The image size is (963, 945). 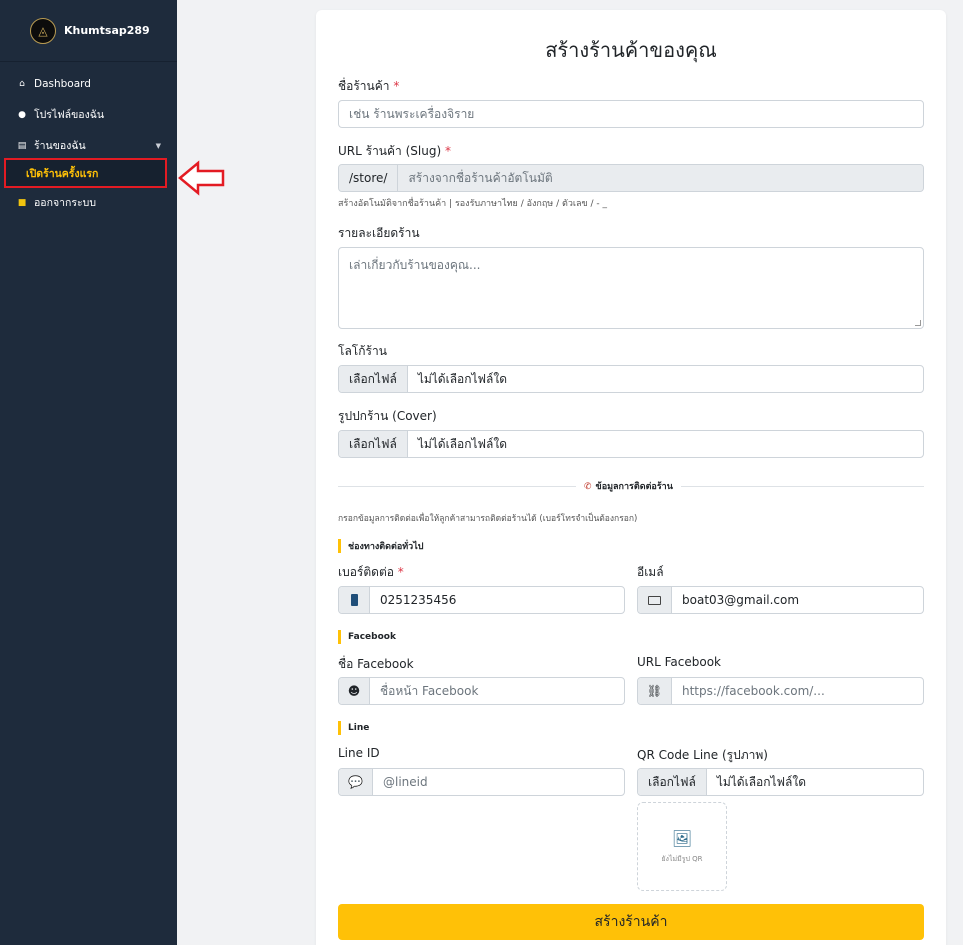 I want to click on slug-label-text: URL ร้านค้า (Slug), so click(x=390, y=151).